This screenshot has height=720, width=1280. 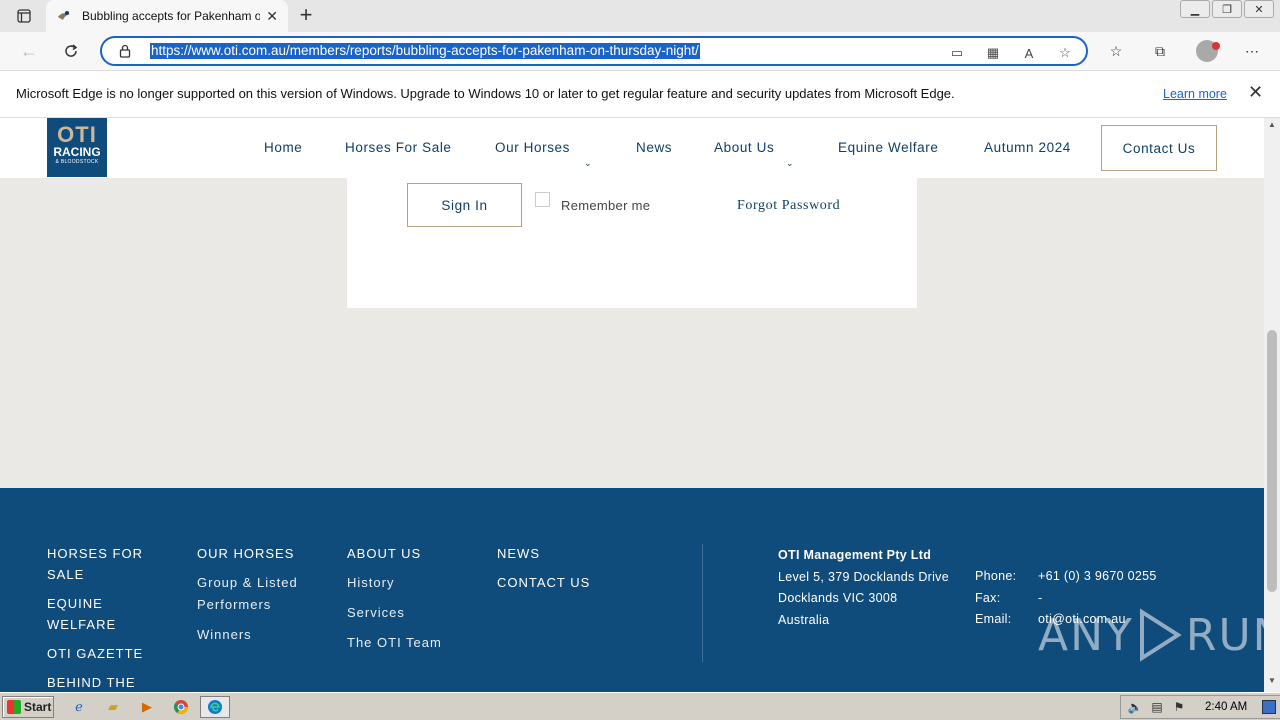 I want to click on anyrun-watermark: ANY RUN, so click(x=1151, y=635).